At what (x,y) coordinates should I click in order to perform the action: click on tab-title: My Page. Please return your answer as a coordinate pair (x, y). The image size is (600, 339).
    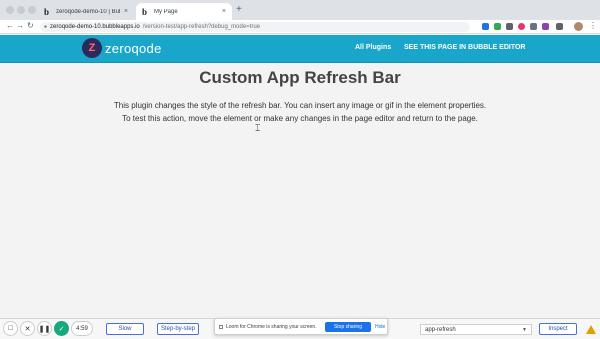
    Looking at the image, I should click on (166, 11).